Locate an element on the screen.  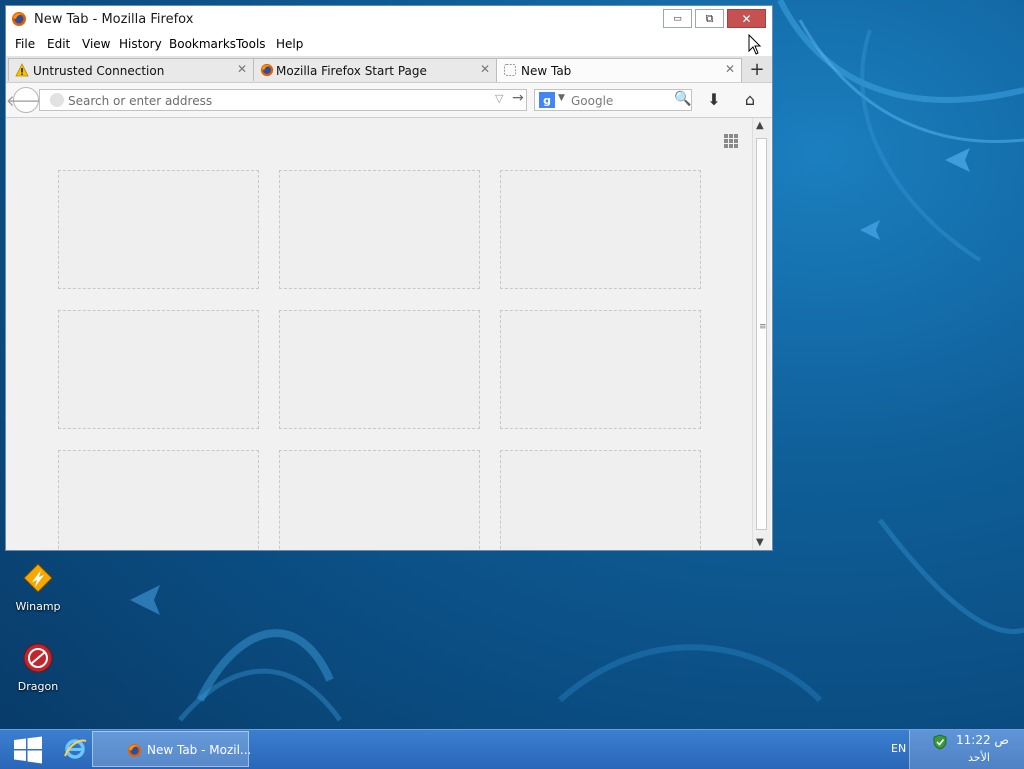
tab-untrusted-connection: Untrusted Connection ✕ is located at coordinates (131, 69).